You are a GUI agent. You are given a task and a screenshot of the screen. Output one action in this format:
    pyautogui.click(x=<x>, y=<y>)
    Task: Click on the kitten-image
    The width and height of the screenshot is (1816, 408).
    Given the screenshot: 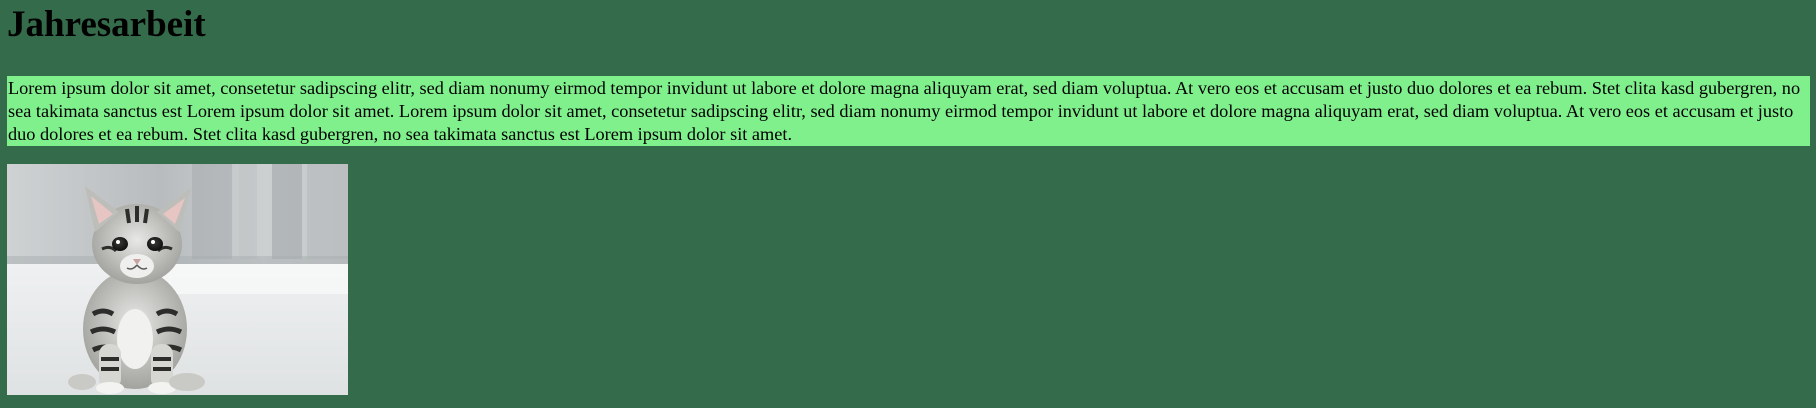 What is the action you would take?
    pyautogui.click(x=177, y=279)
    